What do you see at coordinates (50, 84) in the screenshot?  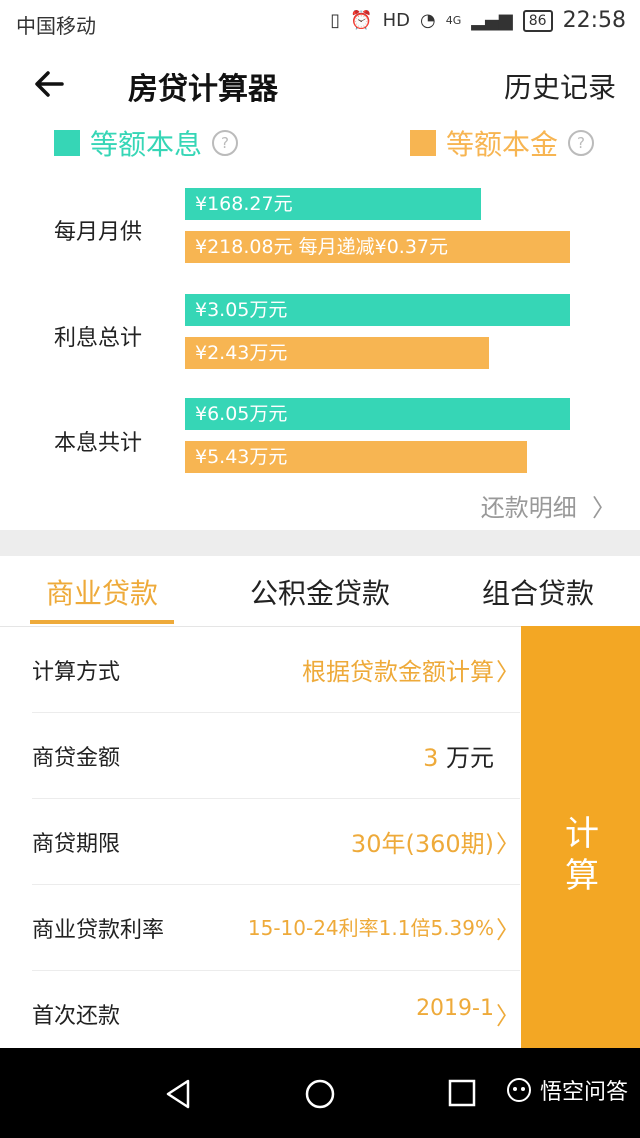 I see `back-arrow-icon` at bounding box center [50, 84].